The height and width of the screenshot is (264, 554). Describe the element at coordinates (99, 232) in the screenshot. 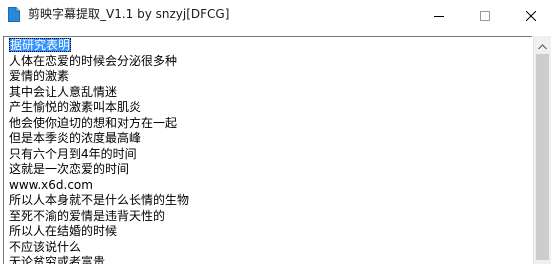

I see `subtitle-line: 所以人在结婚的时候` at that location.